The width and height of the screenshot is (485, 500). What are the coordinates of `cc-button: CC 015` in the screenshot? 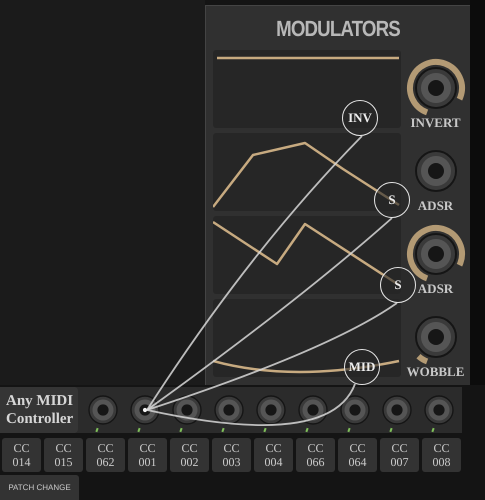 It's located at (63, 455).